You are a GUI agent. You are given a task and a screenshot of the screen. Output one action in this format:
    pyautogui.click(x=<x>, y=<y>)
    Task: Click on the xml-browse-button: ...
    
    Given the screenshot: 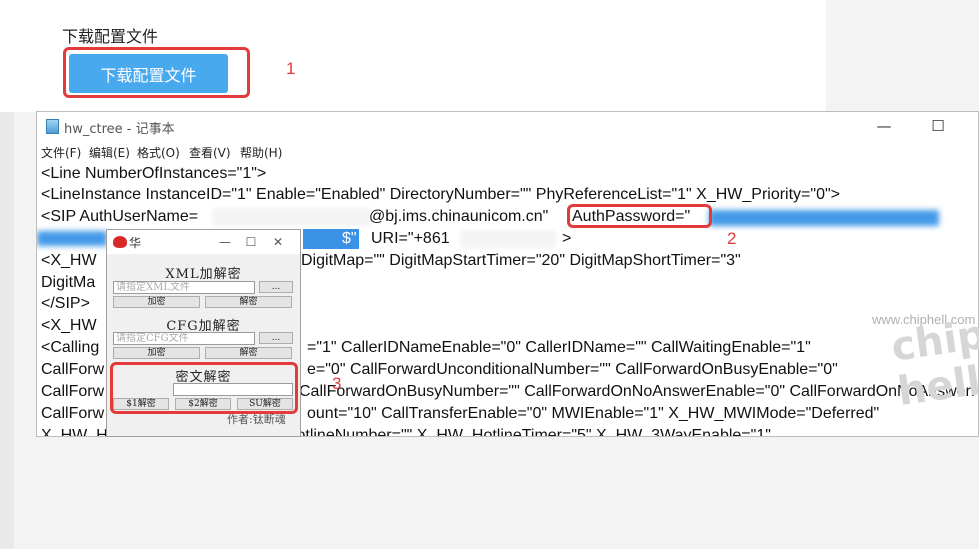 What is the action you would take?
    pyautogui.click(x=276, y=287)
    